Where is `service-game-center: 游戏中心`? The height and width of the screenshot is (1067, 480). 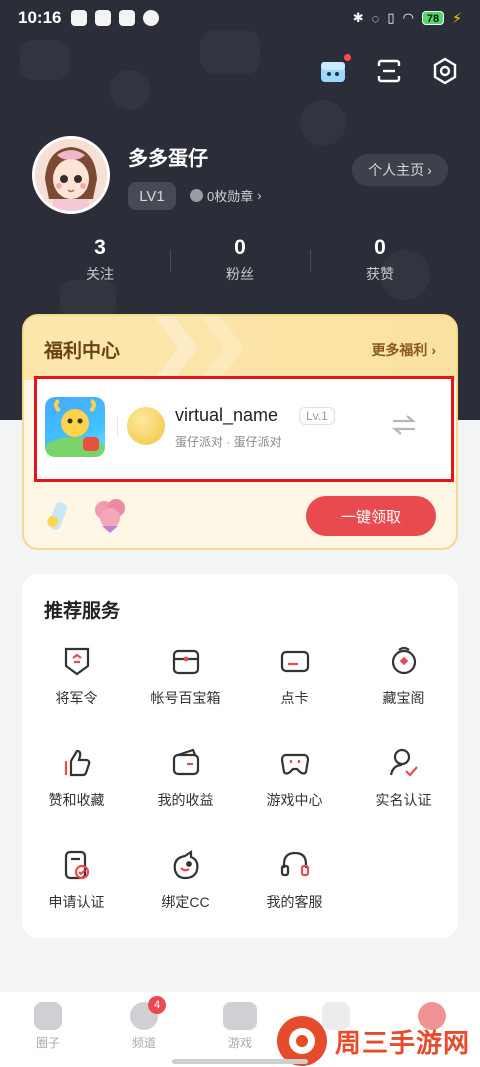 service-game-center: 游戏中心 is located at coordinates (294, 797).